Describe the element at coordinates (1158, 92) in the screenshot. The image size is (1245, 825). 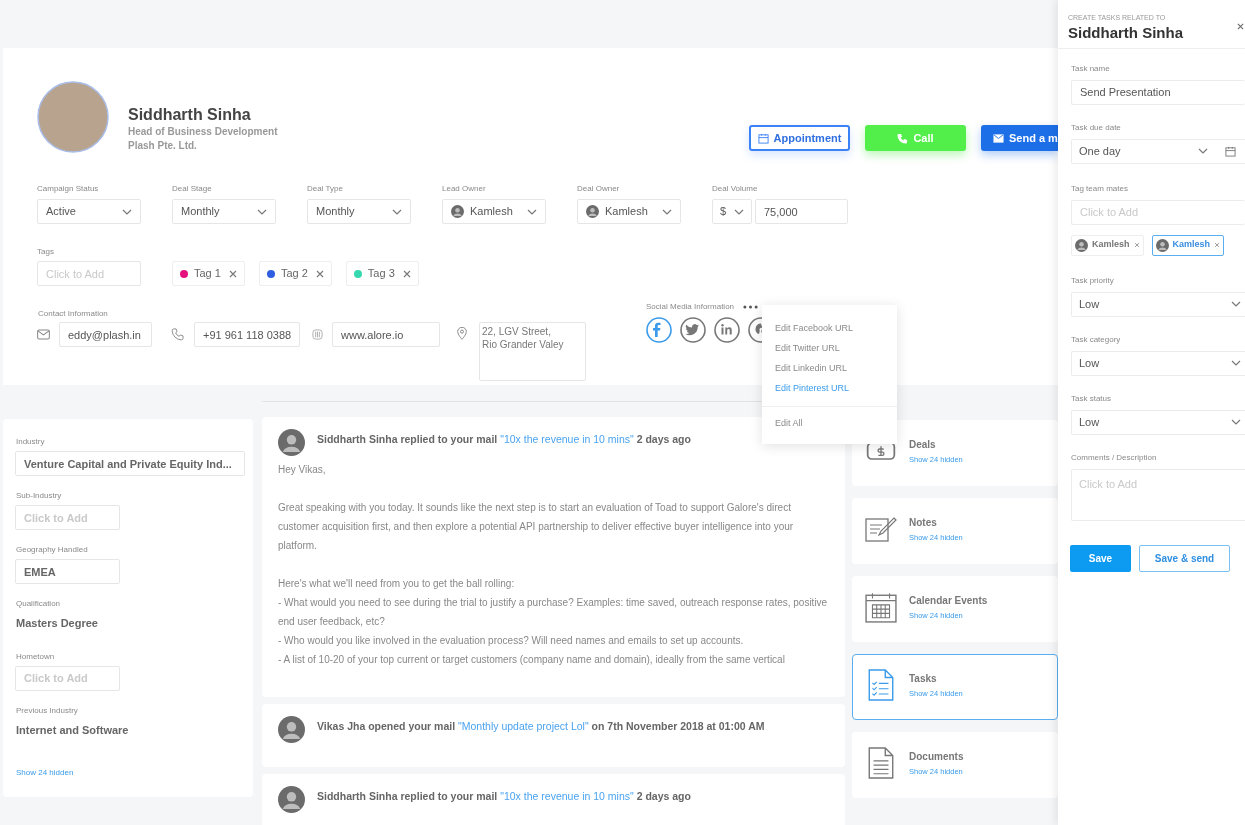
I see `input-field: Send Presentation` at that location.